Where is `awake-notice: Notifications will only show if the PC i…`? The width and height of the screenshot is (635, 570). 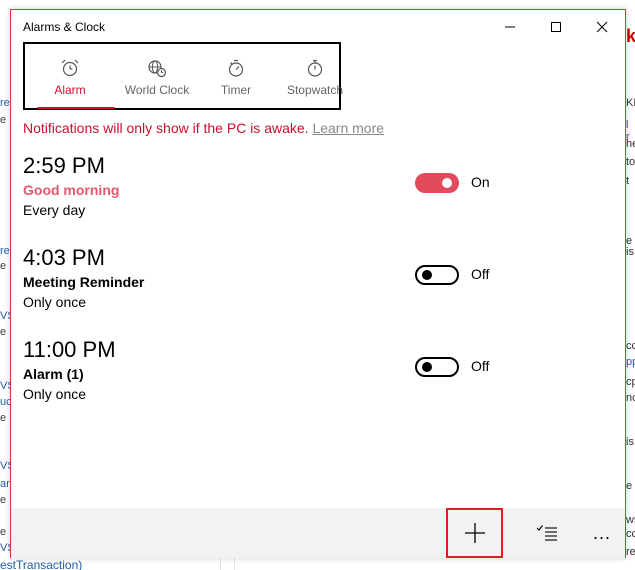
awake-notice: Notifications will only show if the PC i… is located at coordinates (203, 128).